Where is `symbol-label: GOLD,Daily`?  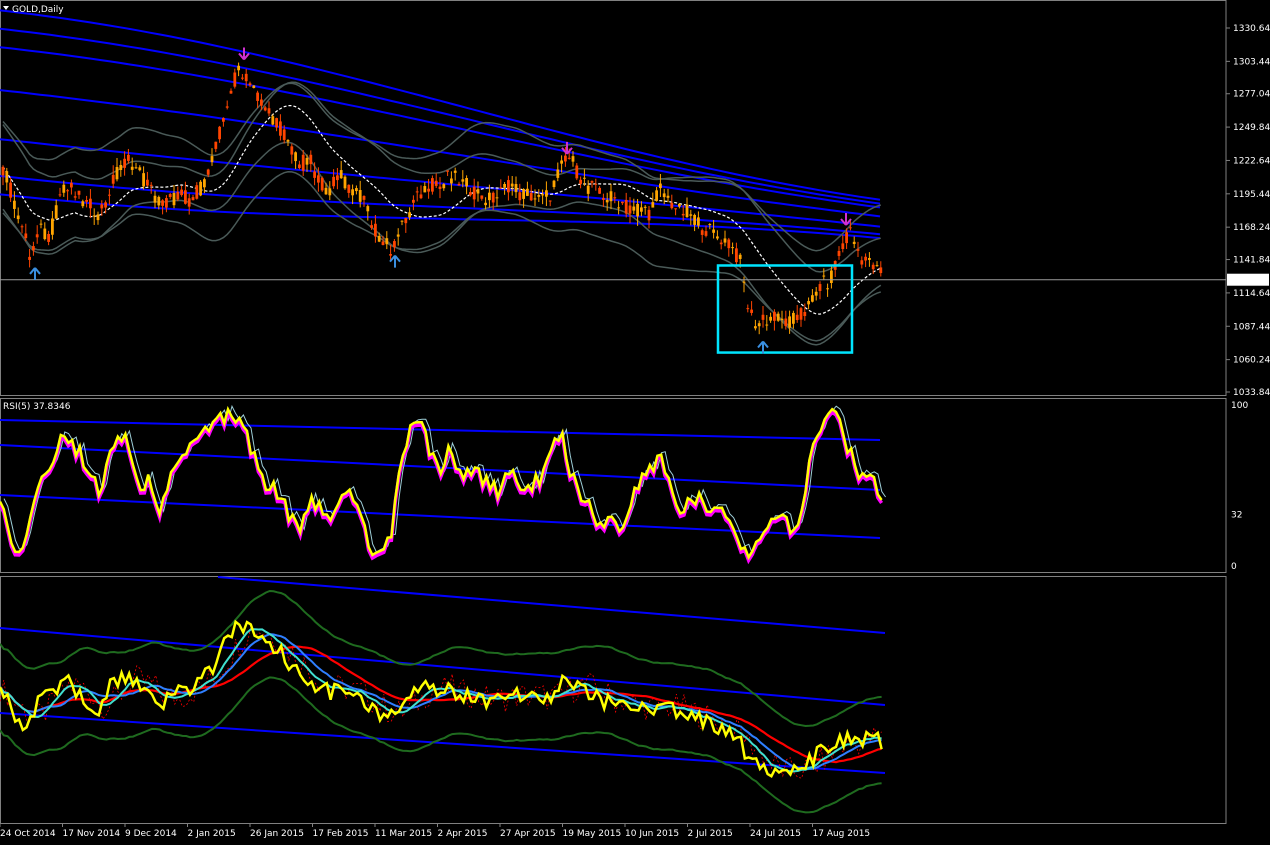 symbol-label: GOLD,Daily is located at coordinates (38, 10).